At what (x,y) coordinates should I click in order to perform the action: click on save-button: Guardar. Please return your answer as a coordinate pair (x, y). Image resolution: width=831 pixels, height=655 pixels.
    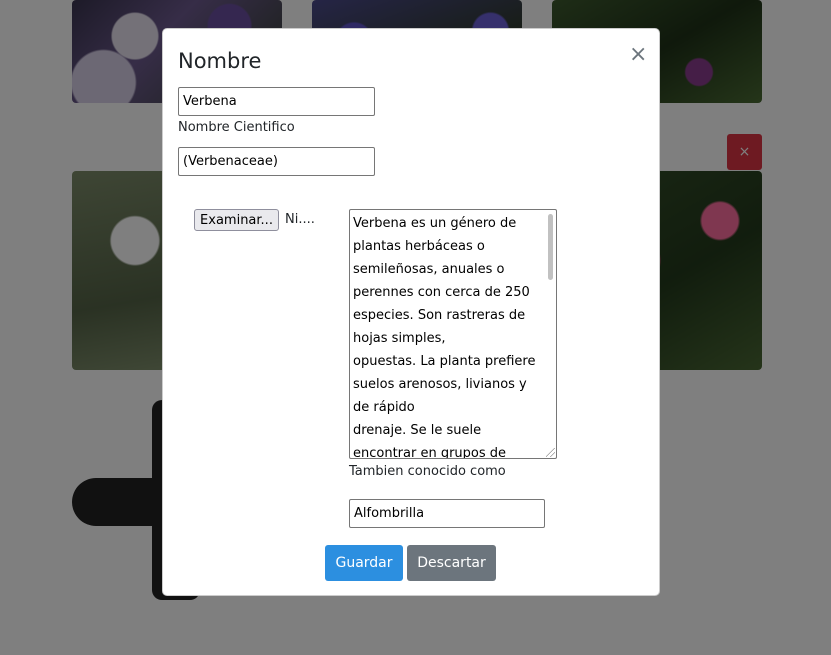
    Looking at the image, I should click on (364, 563).